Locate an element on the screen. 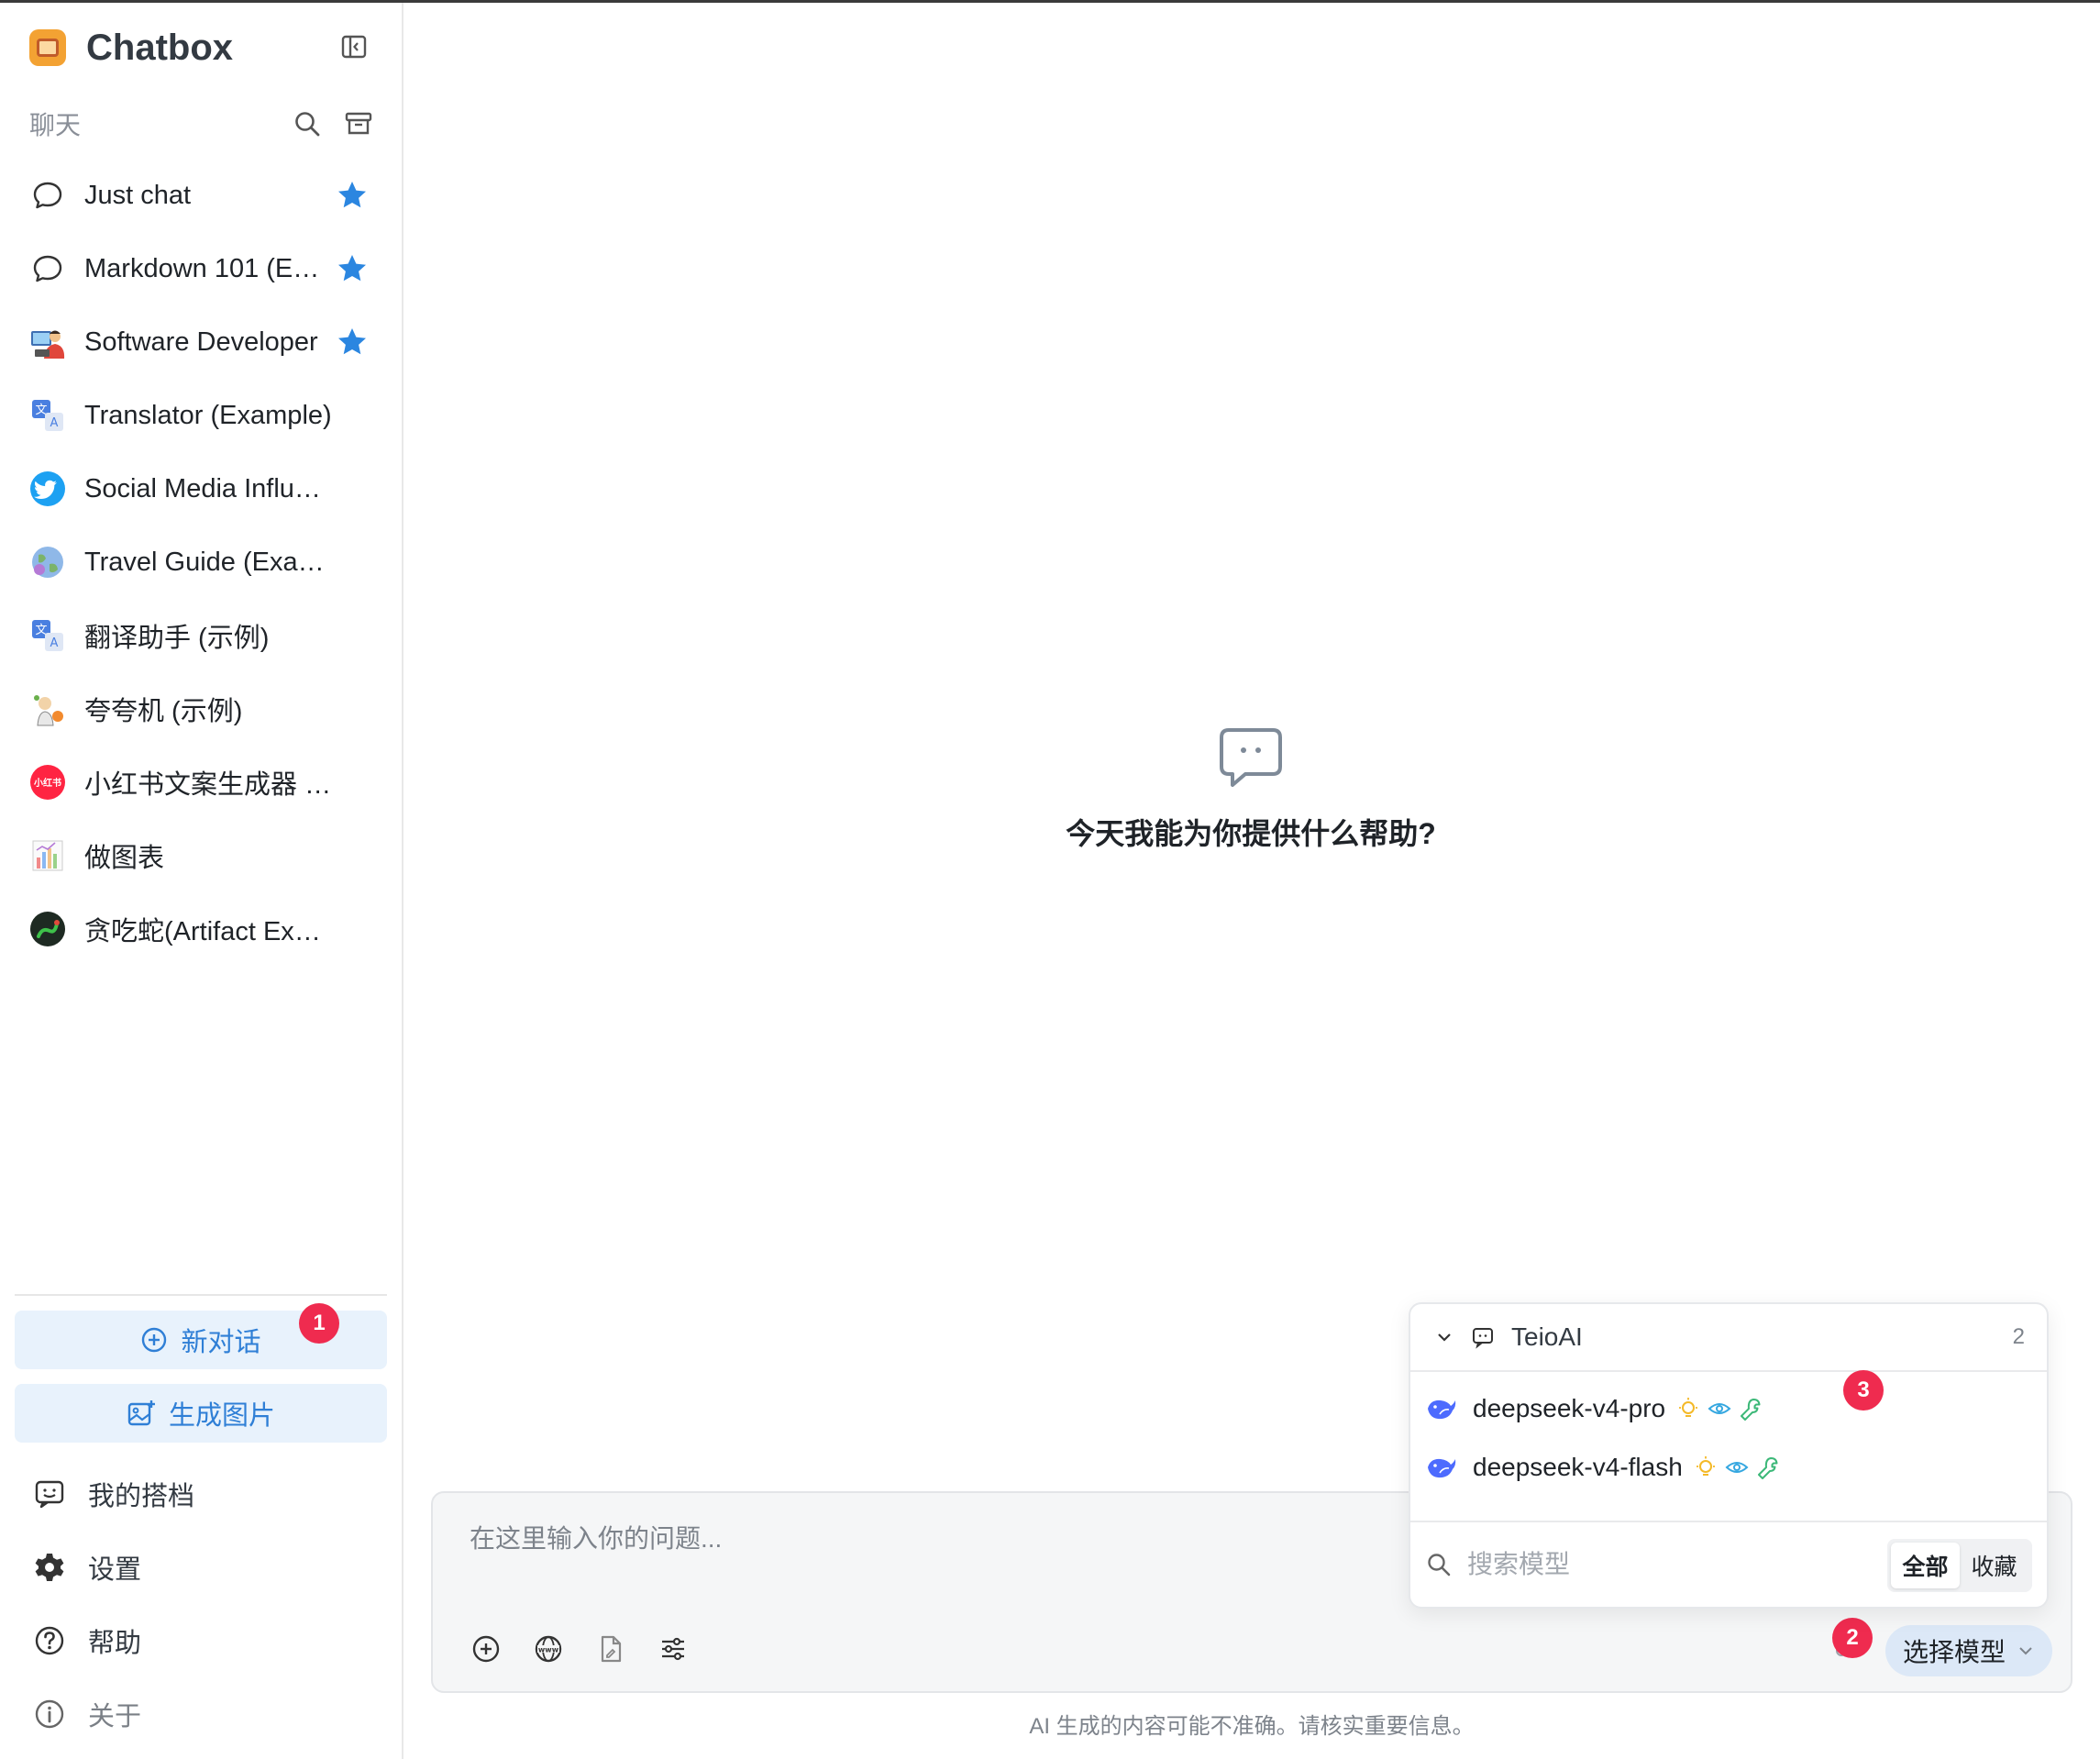  filter-all-button: 全部 is located at coordinates (1925, 1565).